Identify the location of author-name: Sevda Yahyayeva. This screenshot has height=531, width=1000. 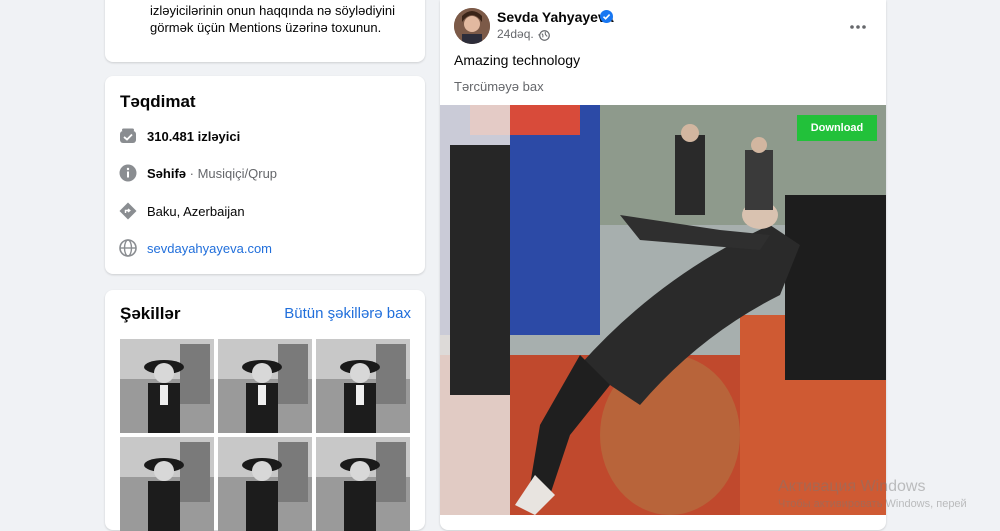
(555, 17).